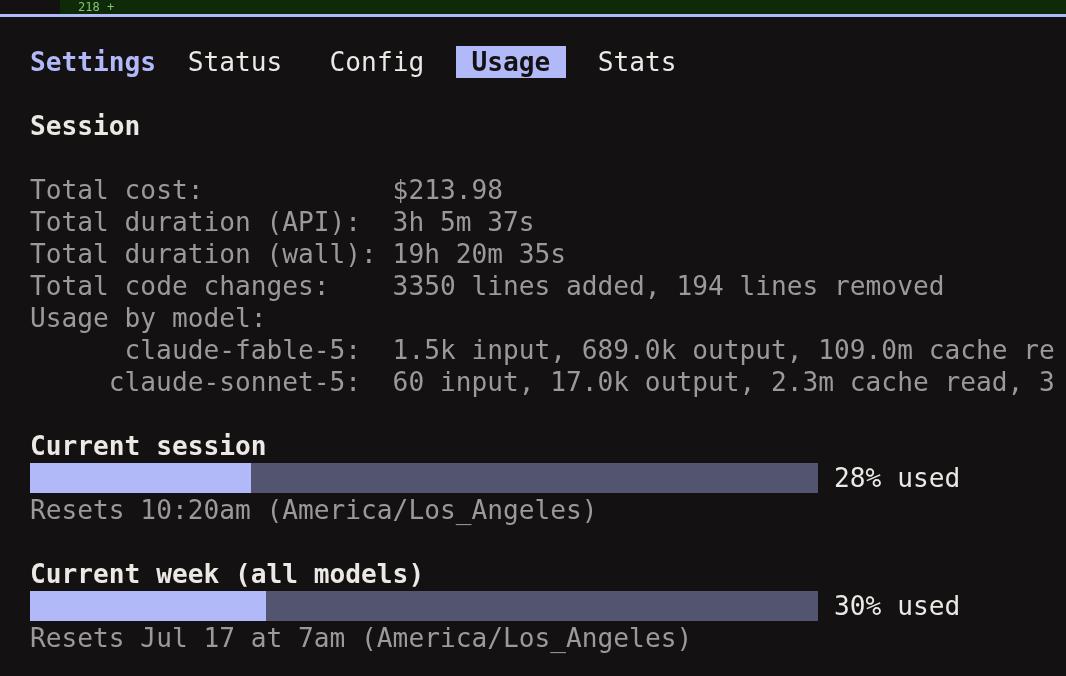  Describe the element at coordinates (86, 126) in the screenshot. I see `section-heading: Session` at that location.